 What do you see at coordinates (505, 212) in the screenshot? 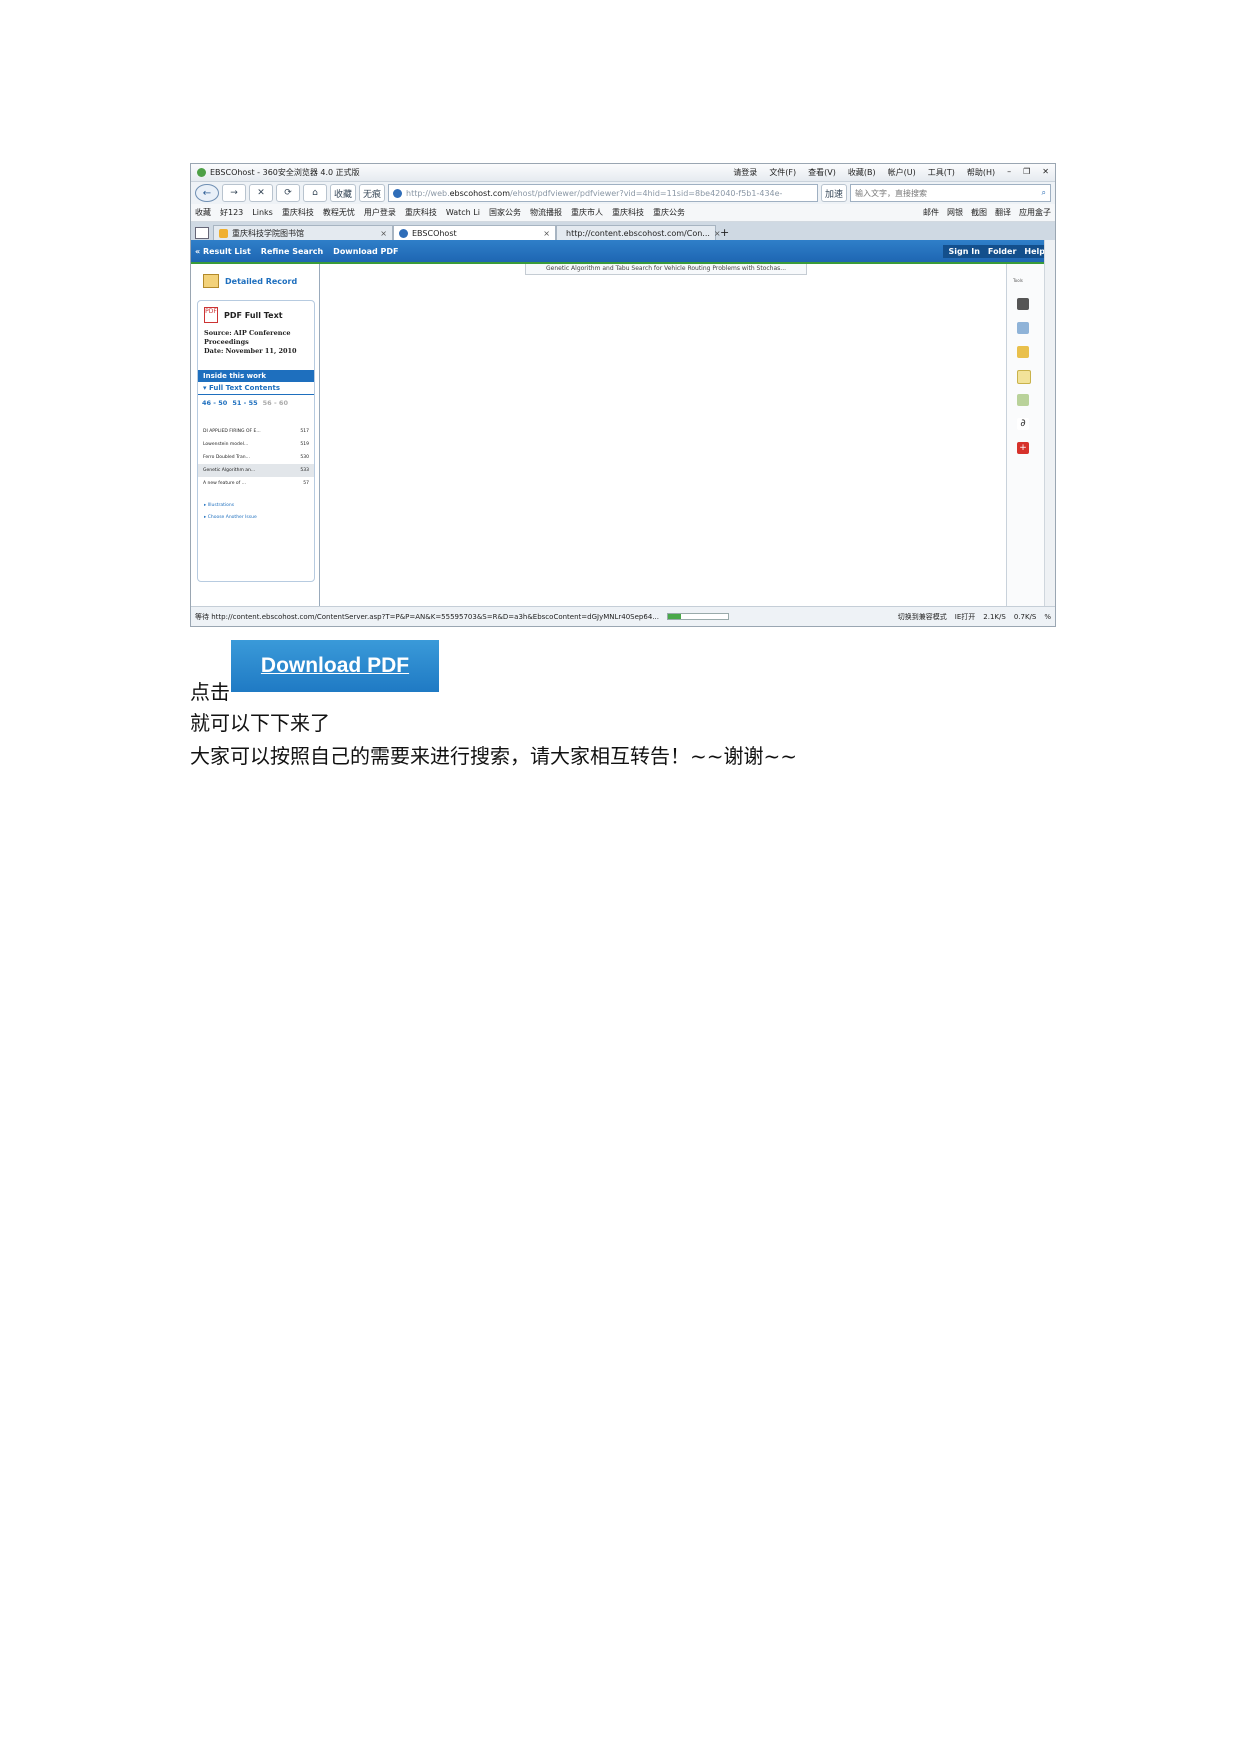
I see `bookmark-item: 国家公务` at bounding box center [505, 212].